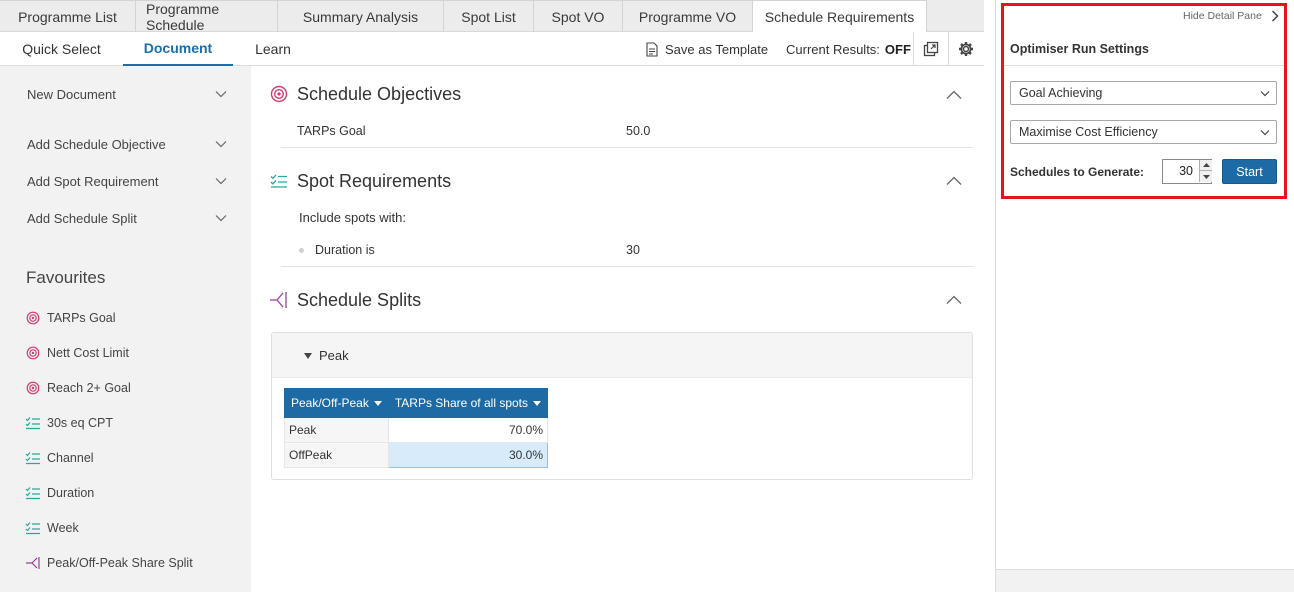 The height and width of the screenshot is (592, 1294). I want to click on include-spots-text: Include spots with:, so click(352, 217).